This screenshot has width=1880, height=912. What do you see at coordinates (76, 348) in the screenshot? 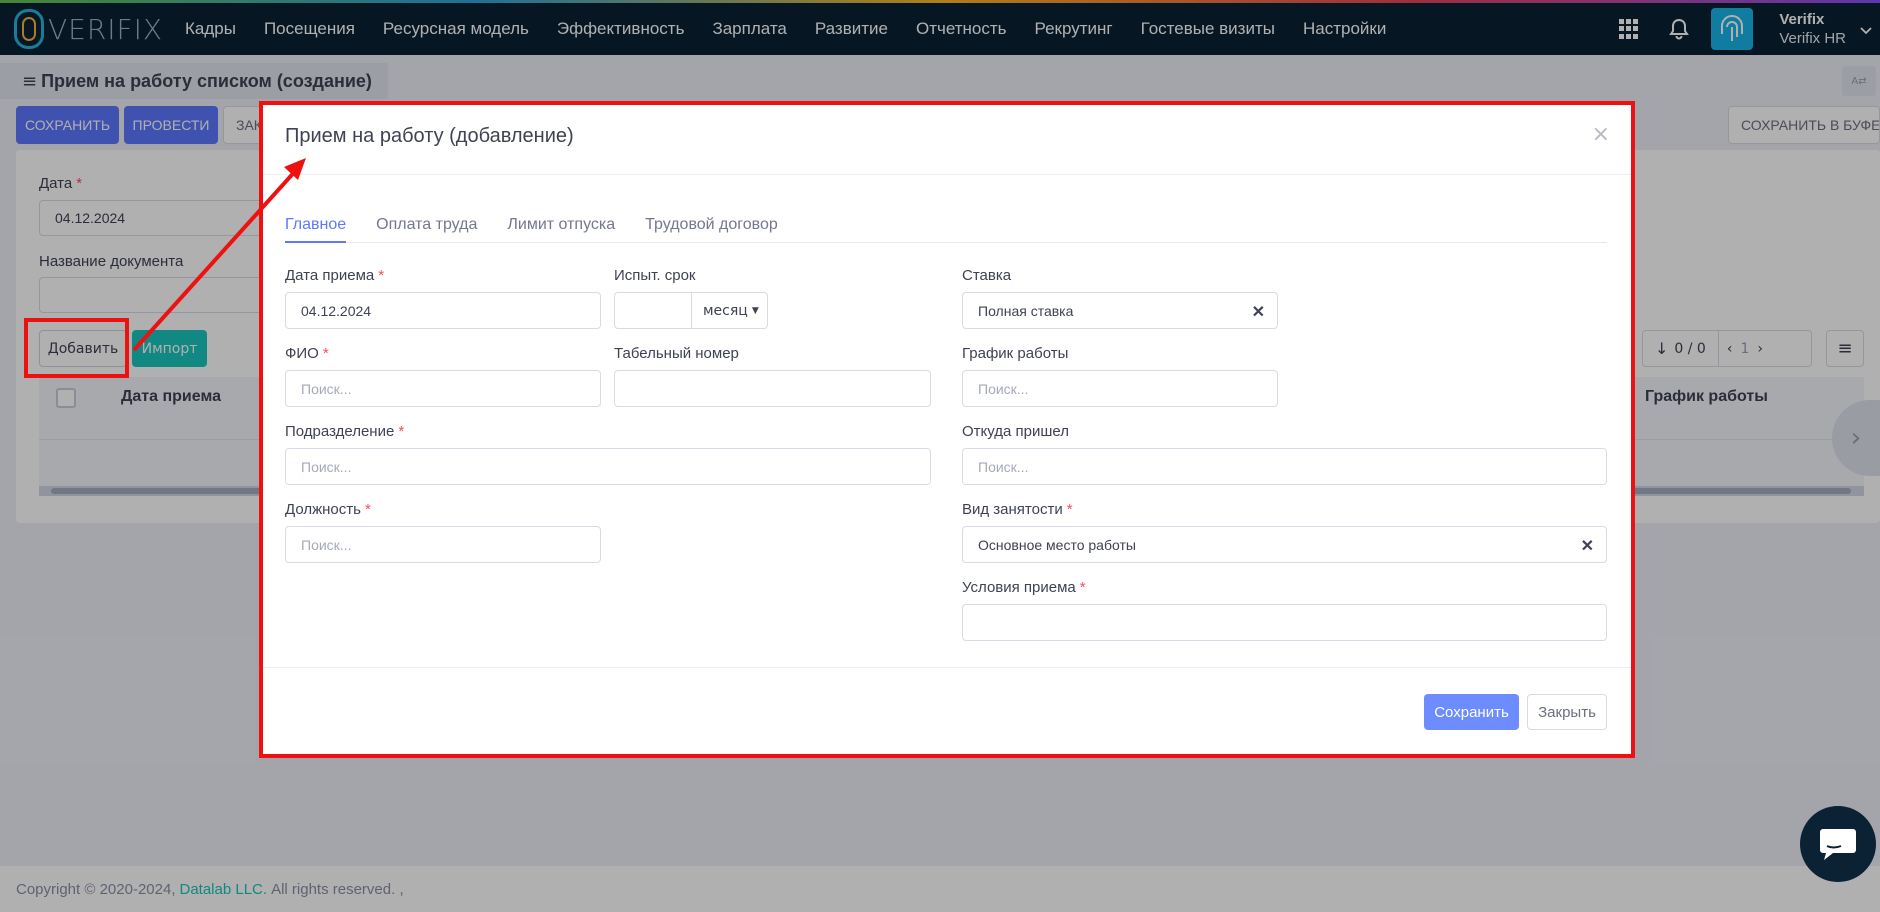
I see `add-button-highlight-box` at bounding box center [76, 348].